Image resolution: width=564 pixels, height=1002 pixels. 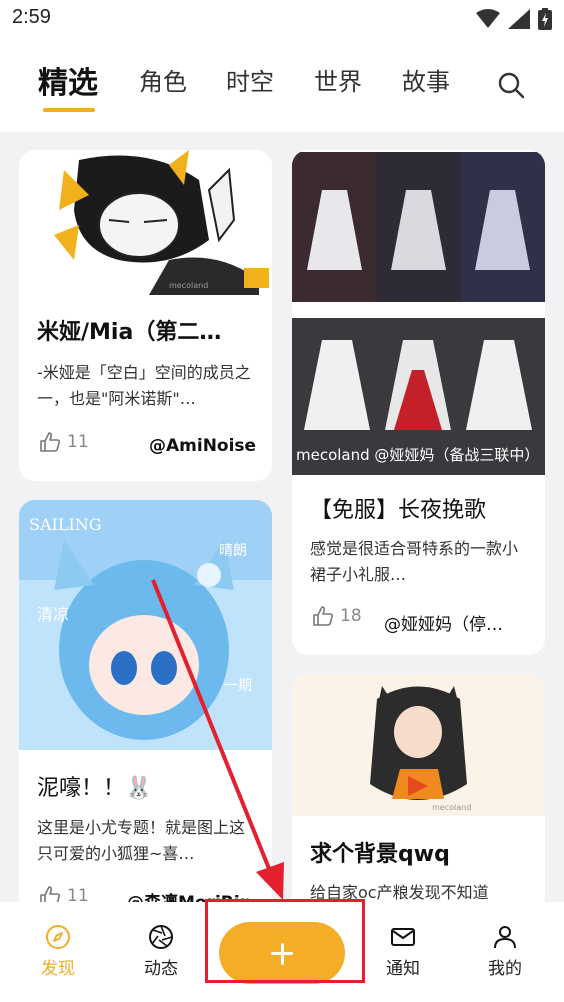 I want to click on image-word: 晴朗, so click(x=233, y=551).